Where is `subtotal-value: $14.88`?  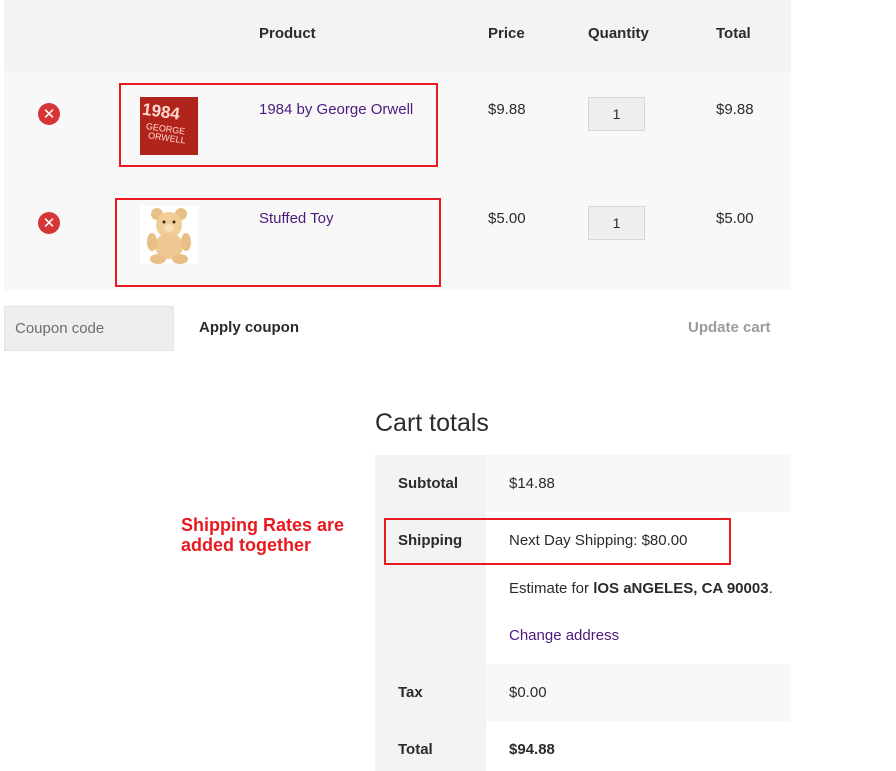 subtotal-value: $14.88 is located at coordinates (532, 483).